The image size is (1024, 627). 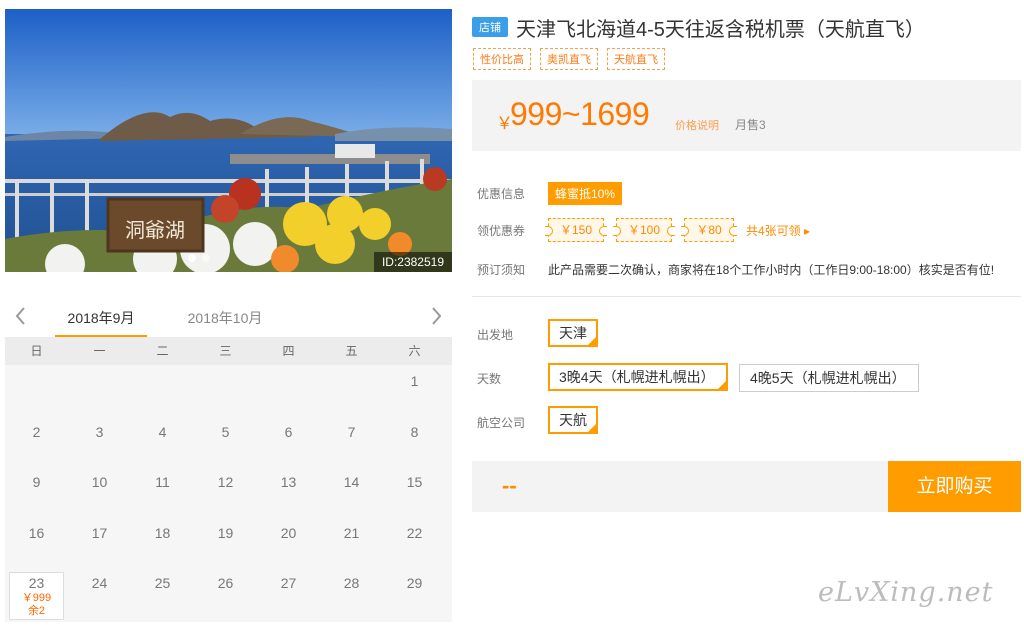 What do you see at coordinates (351, 351) in the screenshot?
I see `weekday-label: 五` at bounding box center [351, 351].